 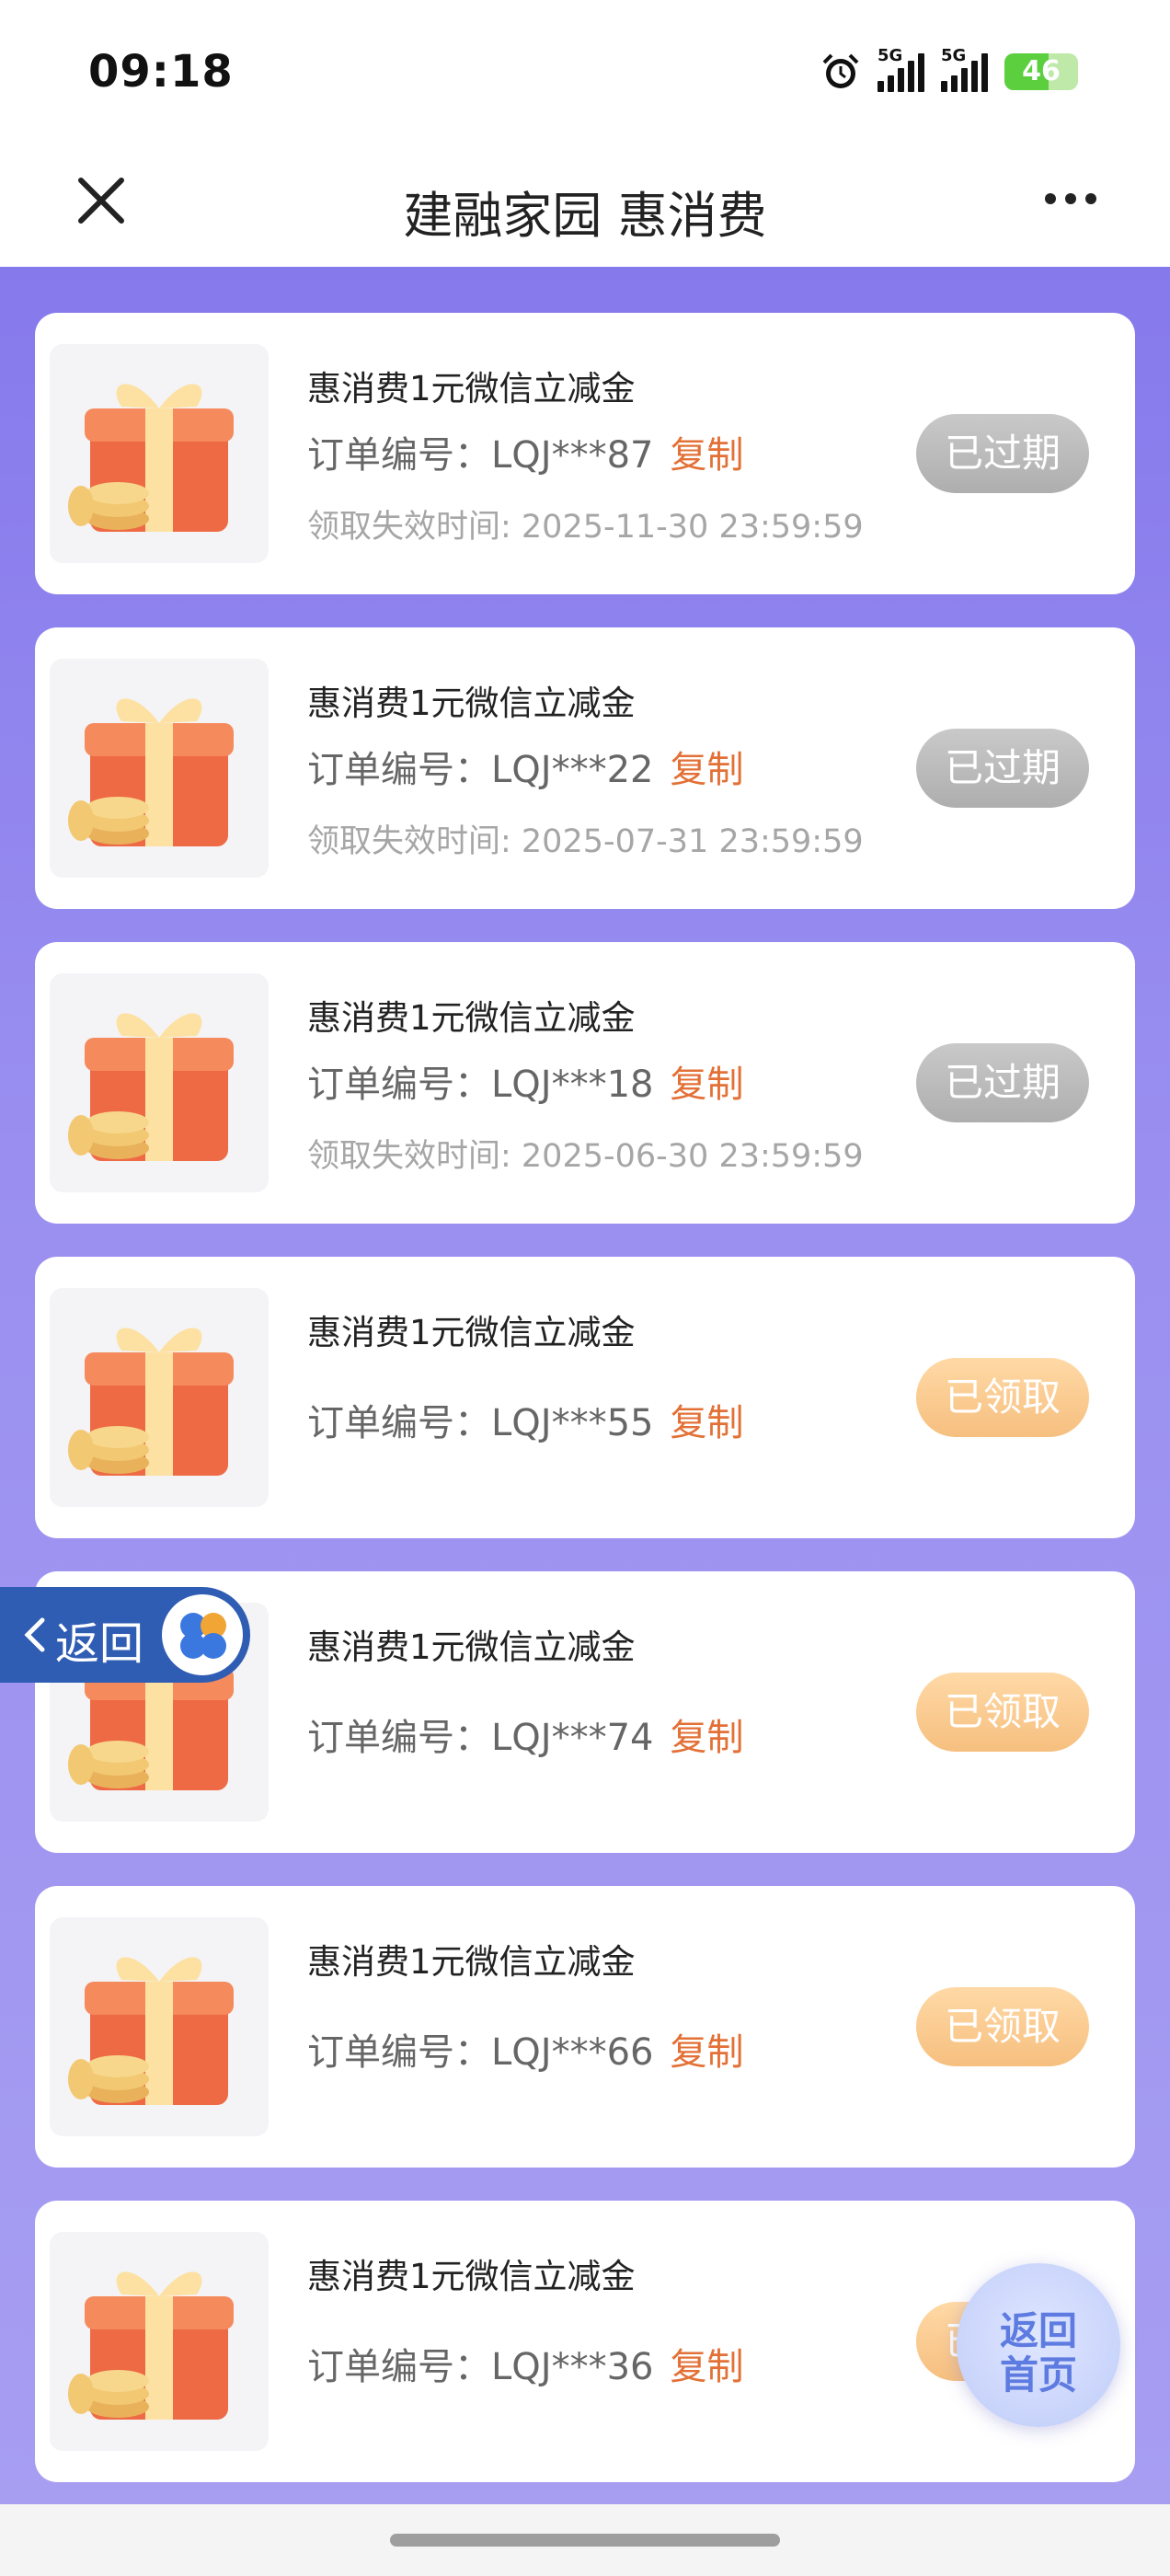 I want to click on battery-level: 46, so click(x=1041, y=71).